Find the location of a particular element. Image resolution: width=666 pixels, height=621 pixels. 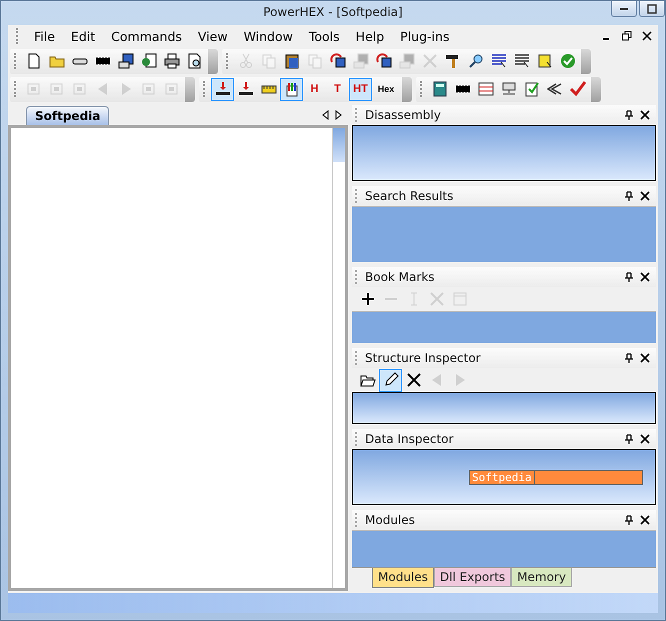

panel-title: Book Marks is located at coordinates (400, 277).